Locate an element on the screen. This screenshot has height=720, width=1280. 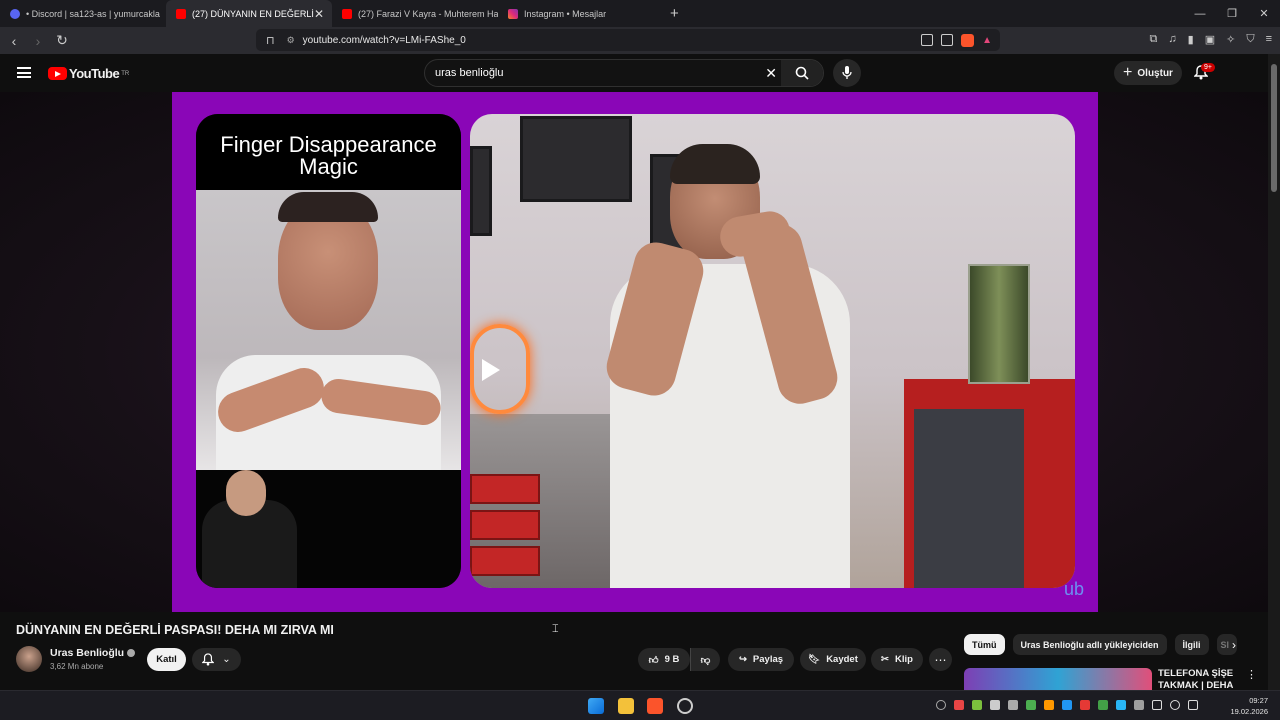
brave-rewards-icon: ▲ is located at coordinates (987, 40).